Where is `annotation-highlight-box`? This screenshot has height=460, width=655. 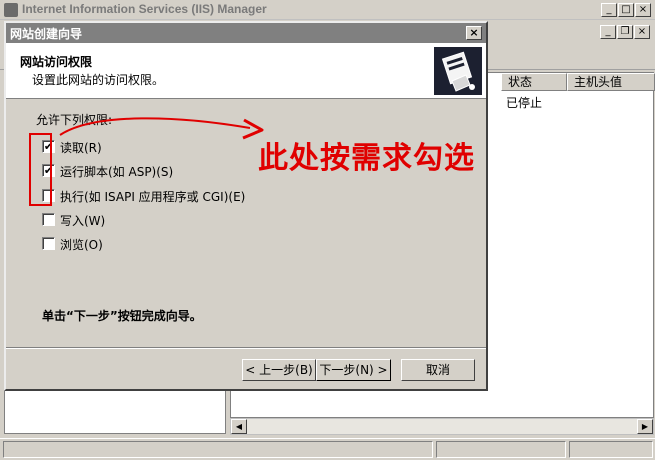
annotation-highlight-box is located at coordinates (40, 169).